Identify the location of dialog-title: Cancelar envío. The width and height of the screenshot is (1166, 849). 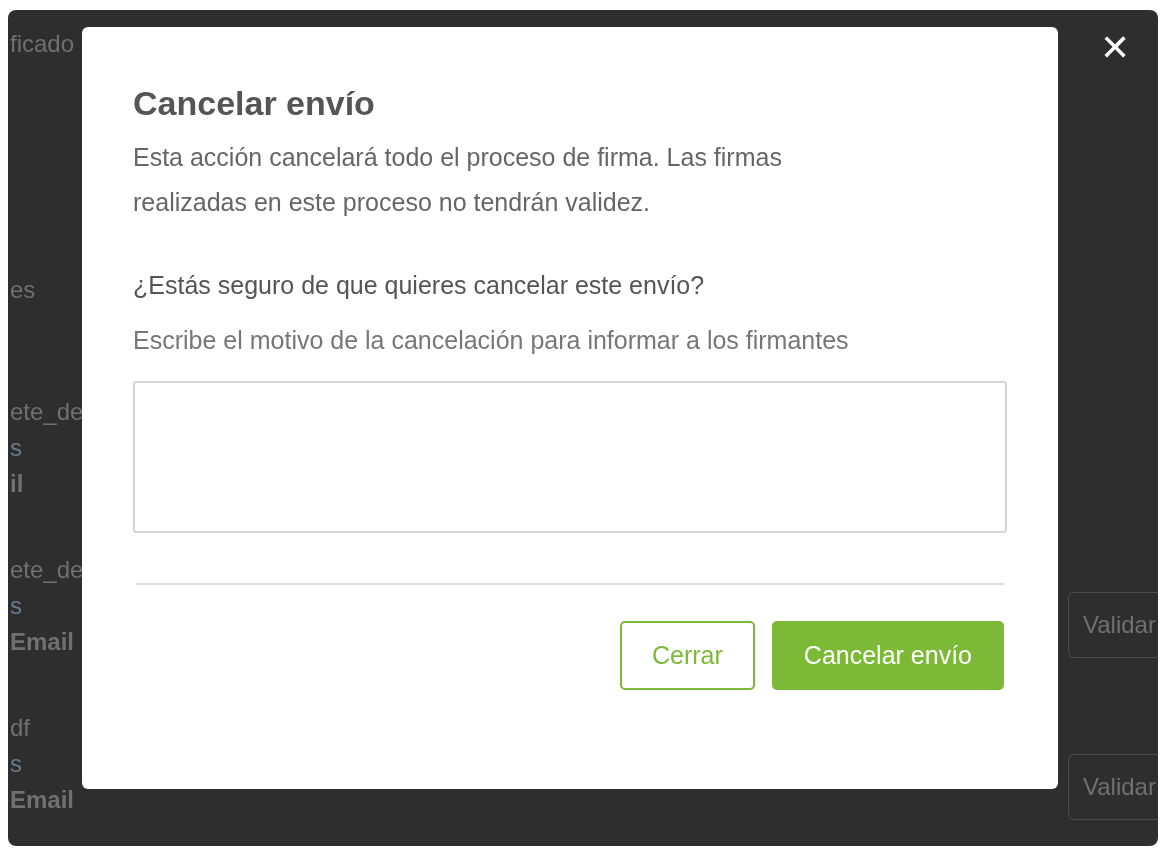
(254, 103).